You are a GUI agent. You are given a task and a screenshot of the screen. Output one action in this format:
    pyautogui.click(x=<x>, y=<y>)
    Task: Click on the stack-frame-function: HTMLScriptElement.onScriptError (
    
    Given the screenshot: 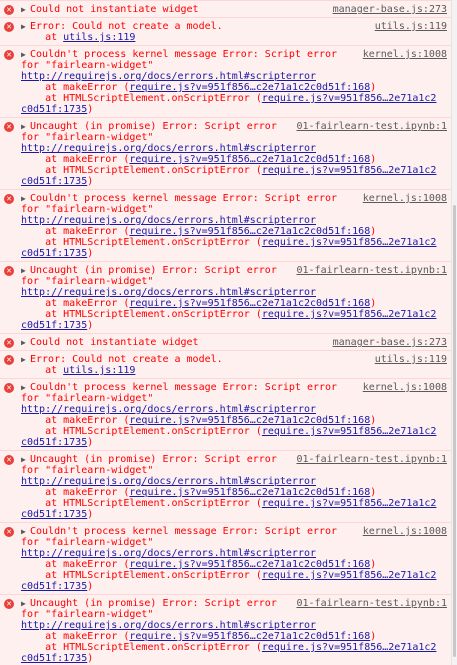 What is the action you would take?
    pyautogui.click(x=162, y=575)
    